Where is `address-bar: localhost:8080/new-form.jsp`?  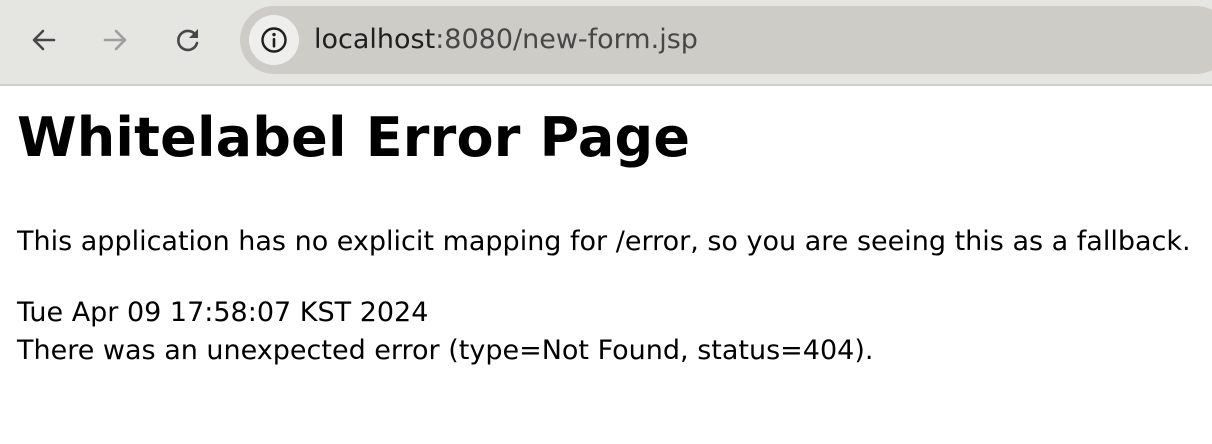
address-bar: localhost:8080/new-form.jsp is located at coordinates (726, 40).